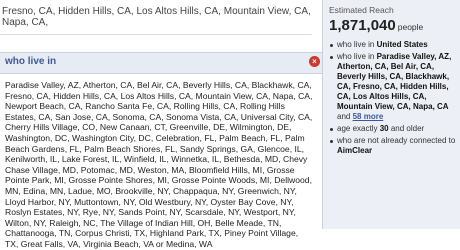 The width and height of the screenshot is (460, 250). What do you see at coordinates (355, 150) in the screenshot?
I see `criteria-connection-value: AimClear` at bounding box center [355, 150].